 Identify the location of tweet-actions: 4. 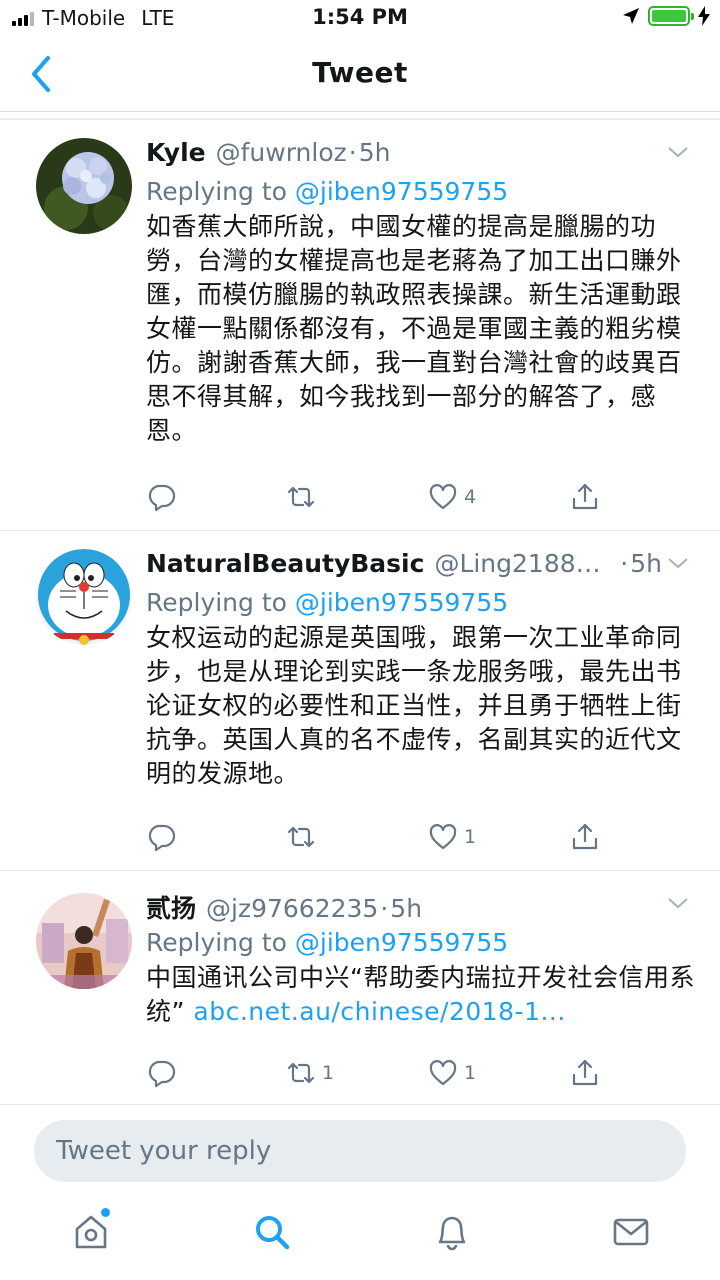
(376, 499).